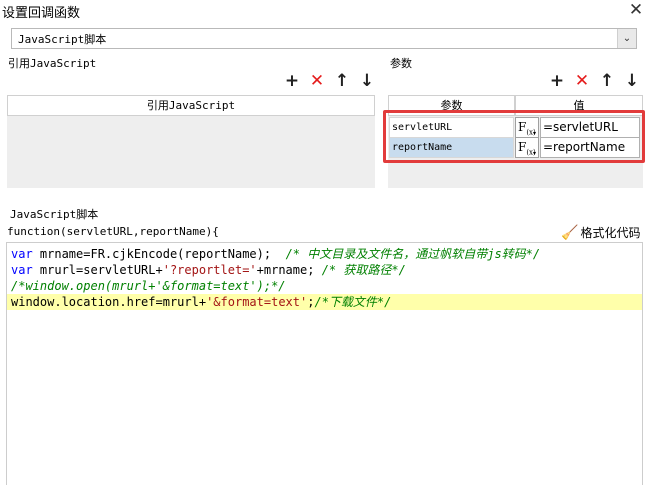 This screenshot has height=485, width=651. I want to click on function-signature: function(servletURL,reportName){, so click(113, 231).